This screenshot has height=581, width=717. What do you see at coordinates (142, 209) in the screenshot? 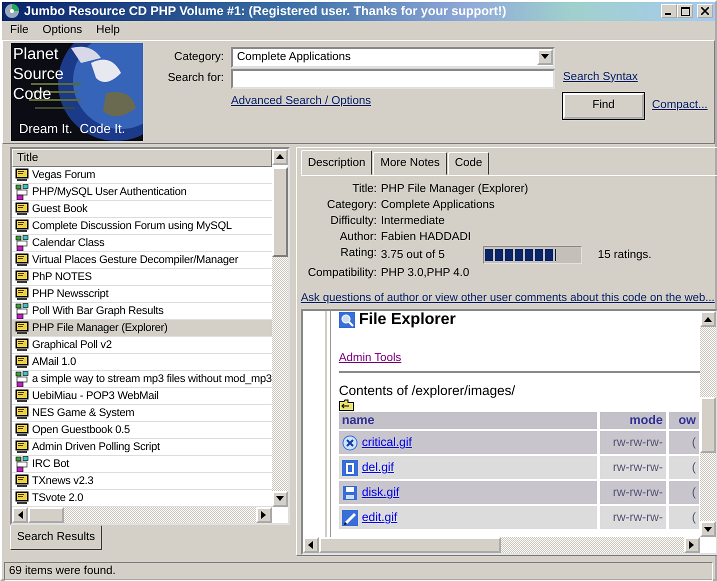
I see `list-item: Guest Book` at bounding box center [142, 209].